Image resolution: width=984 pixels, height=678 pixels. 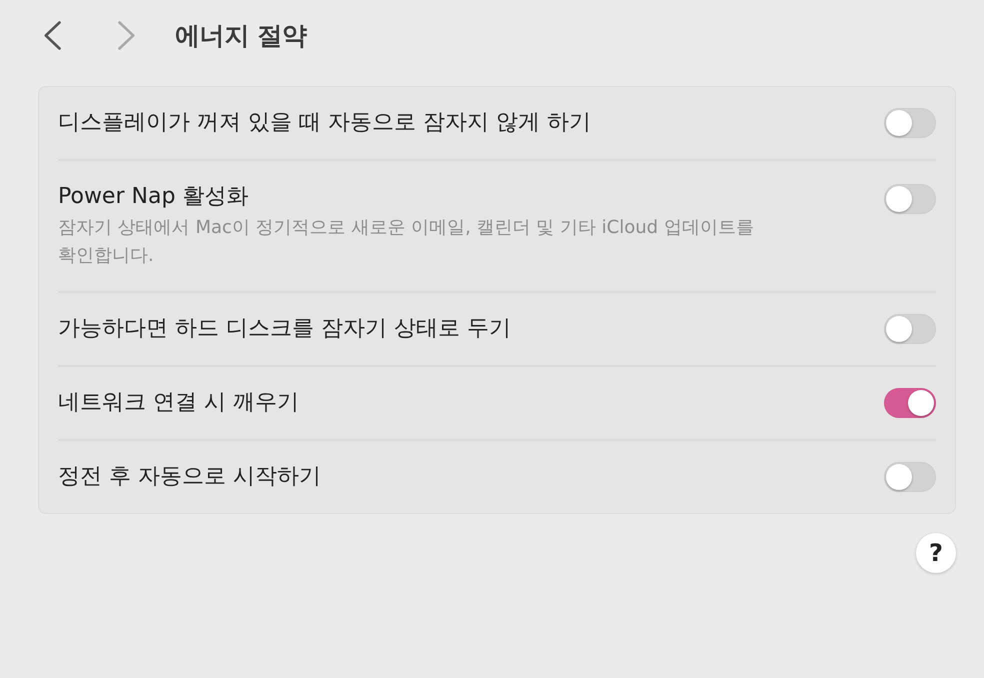 I want to click on setting-label: 네트워크 연결 시 깨우기, so click(x=178, y=403).